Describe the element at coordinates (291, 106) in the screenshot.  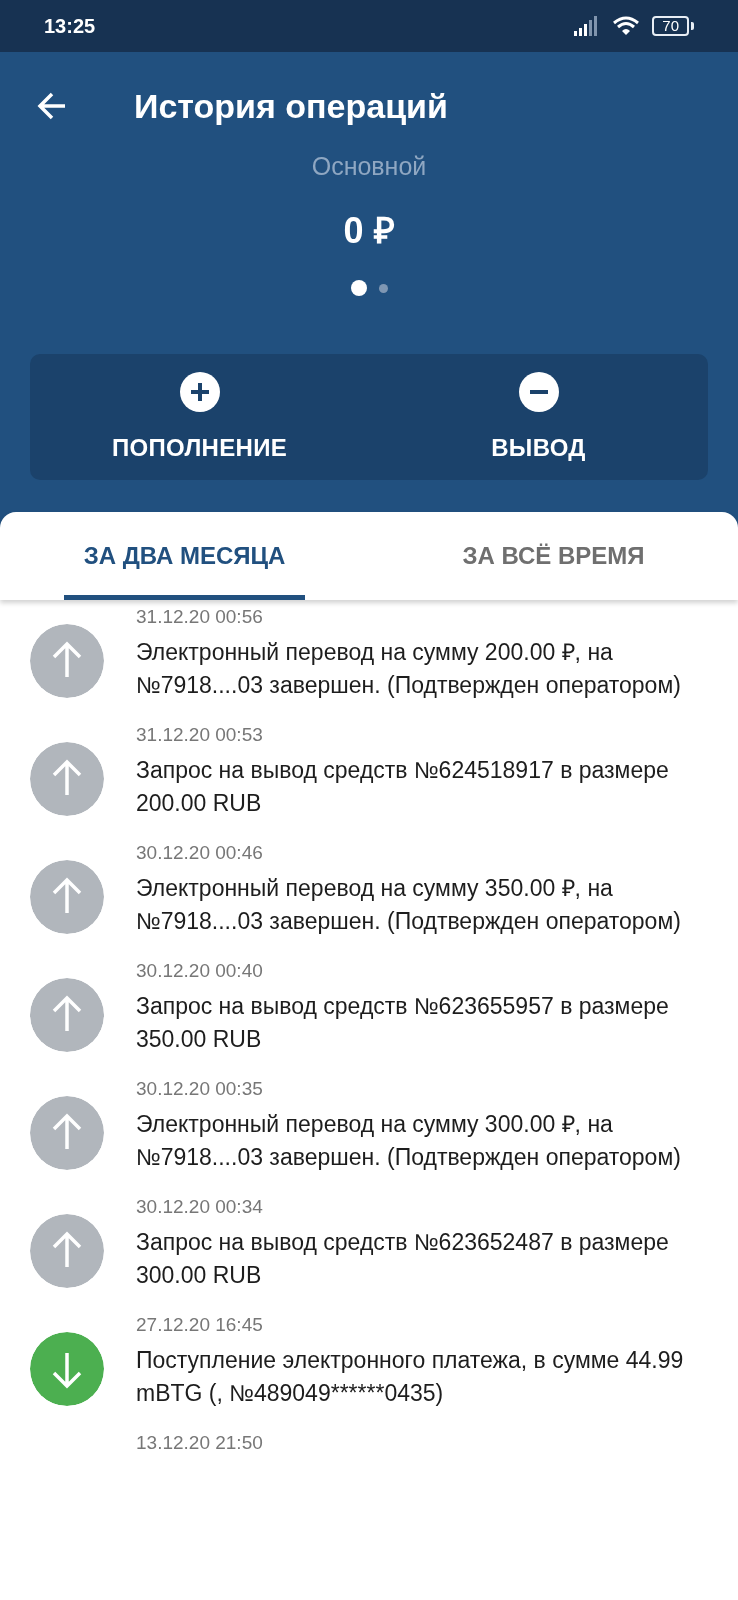
I see `screen-title: История операций` at that location.